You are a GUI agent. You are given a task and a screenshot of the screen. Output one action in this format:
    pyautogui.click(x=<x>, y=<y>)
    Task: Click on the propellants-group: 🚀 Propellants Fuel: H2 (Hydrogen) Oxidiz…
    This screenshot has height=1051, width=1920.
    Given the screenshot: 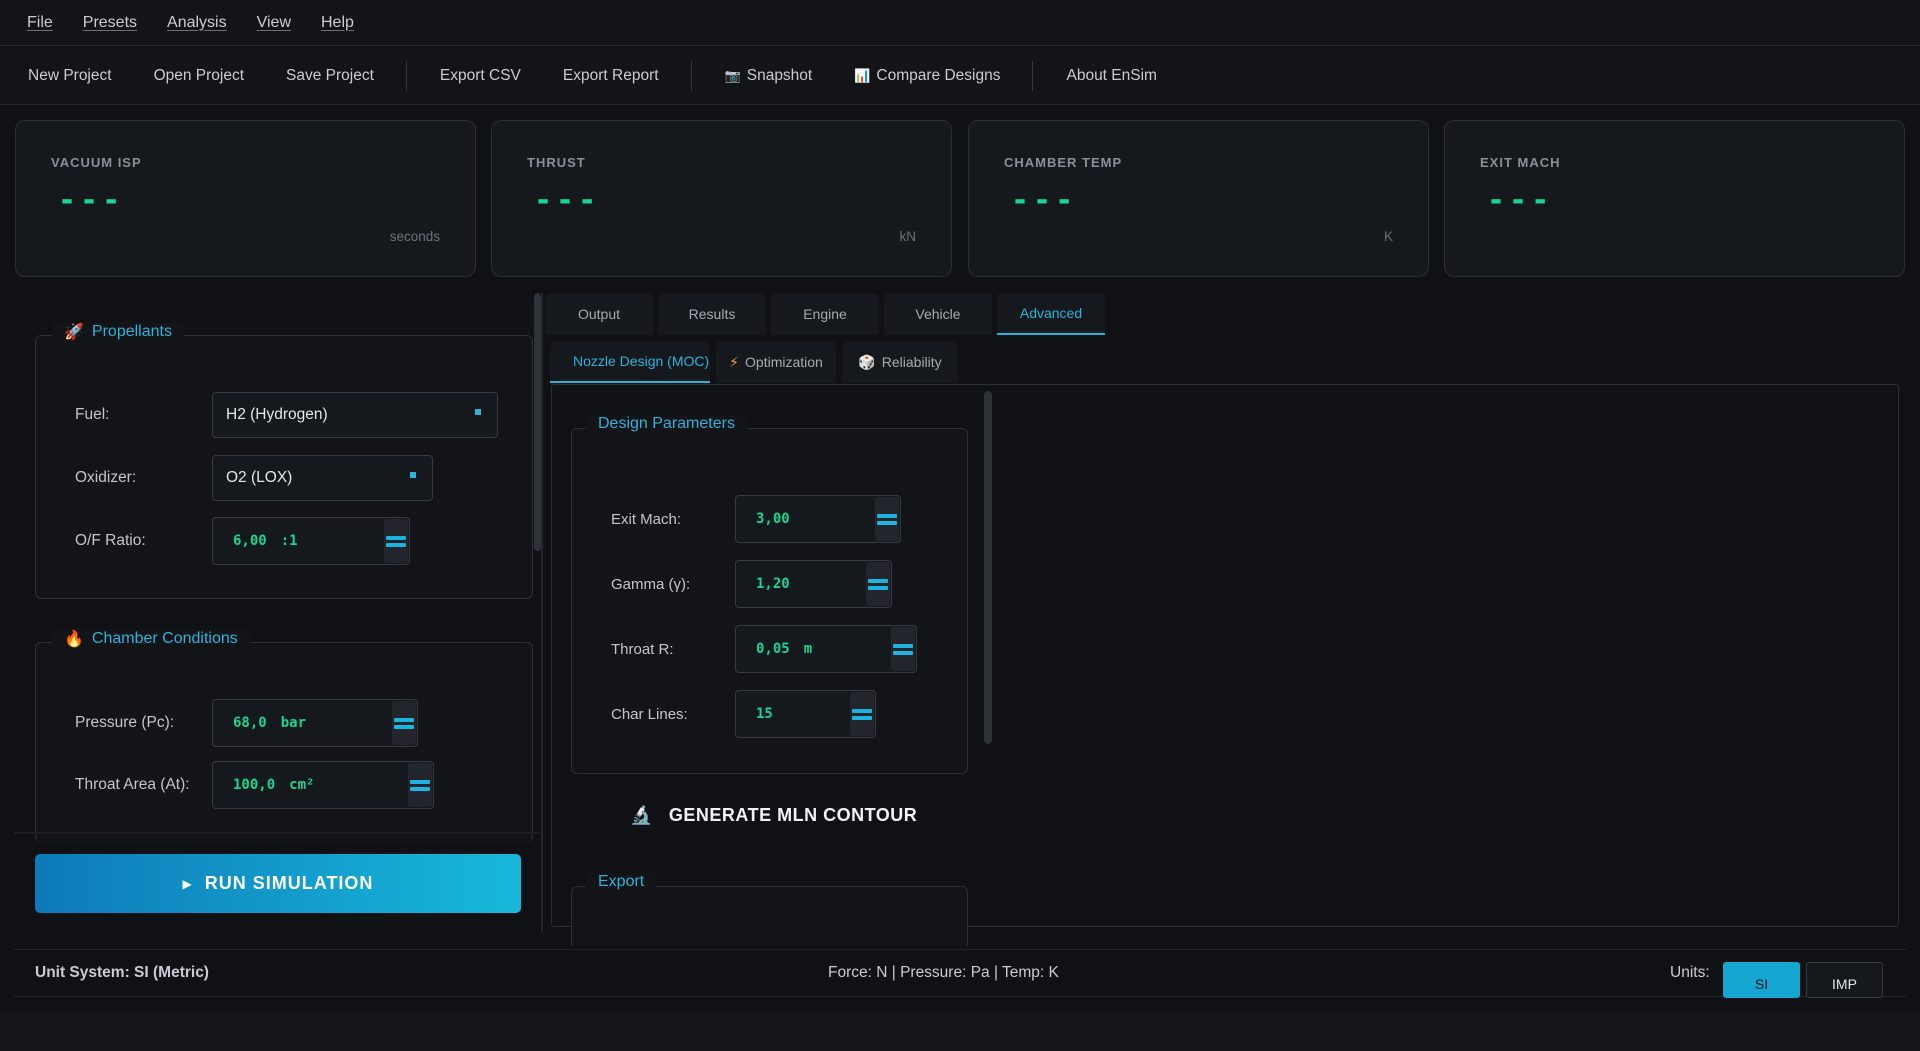 What is the action you would take?
    pyautogui.click(x=284, y=460)
    